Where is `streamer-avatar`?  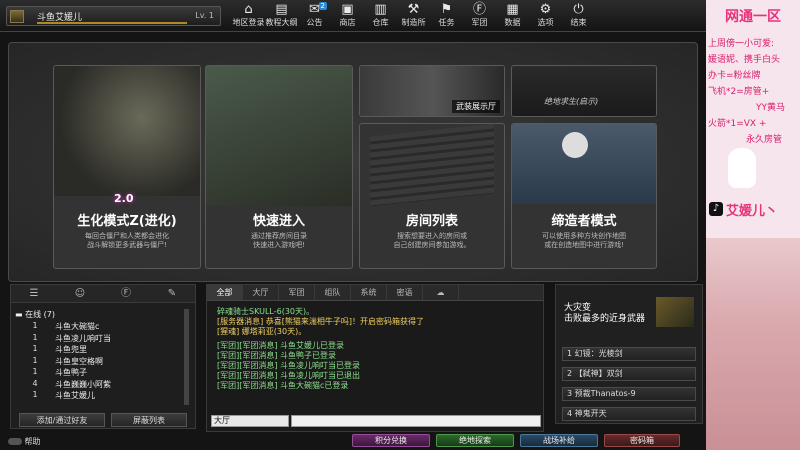 streamer-avatar is located at coordinates (753, 344).